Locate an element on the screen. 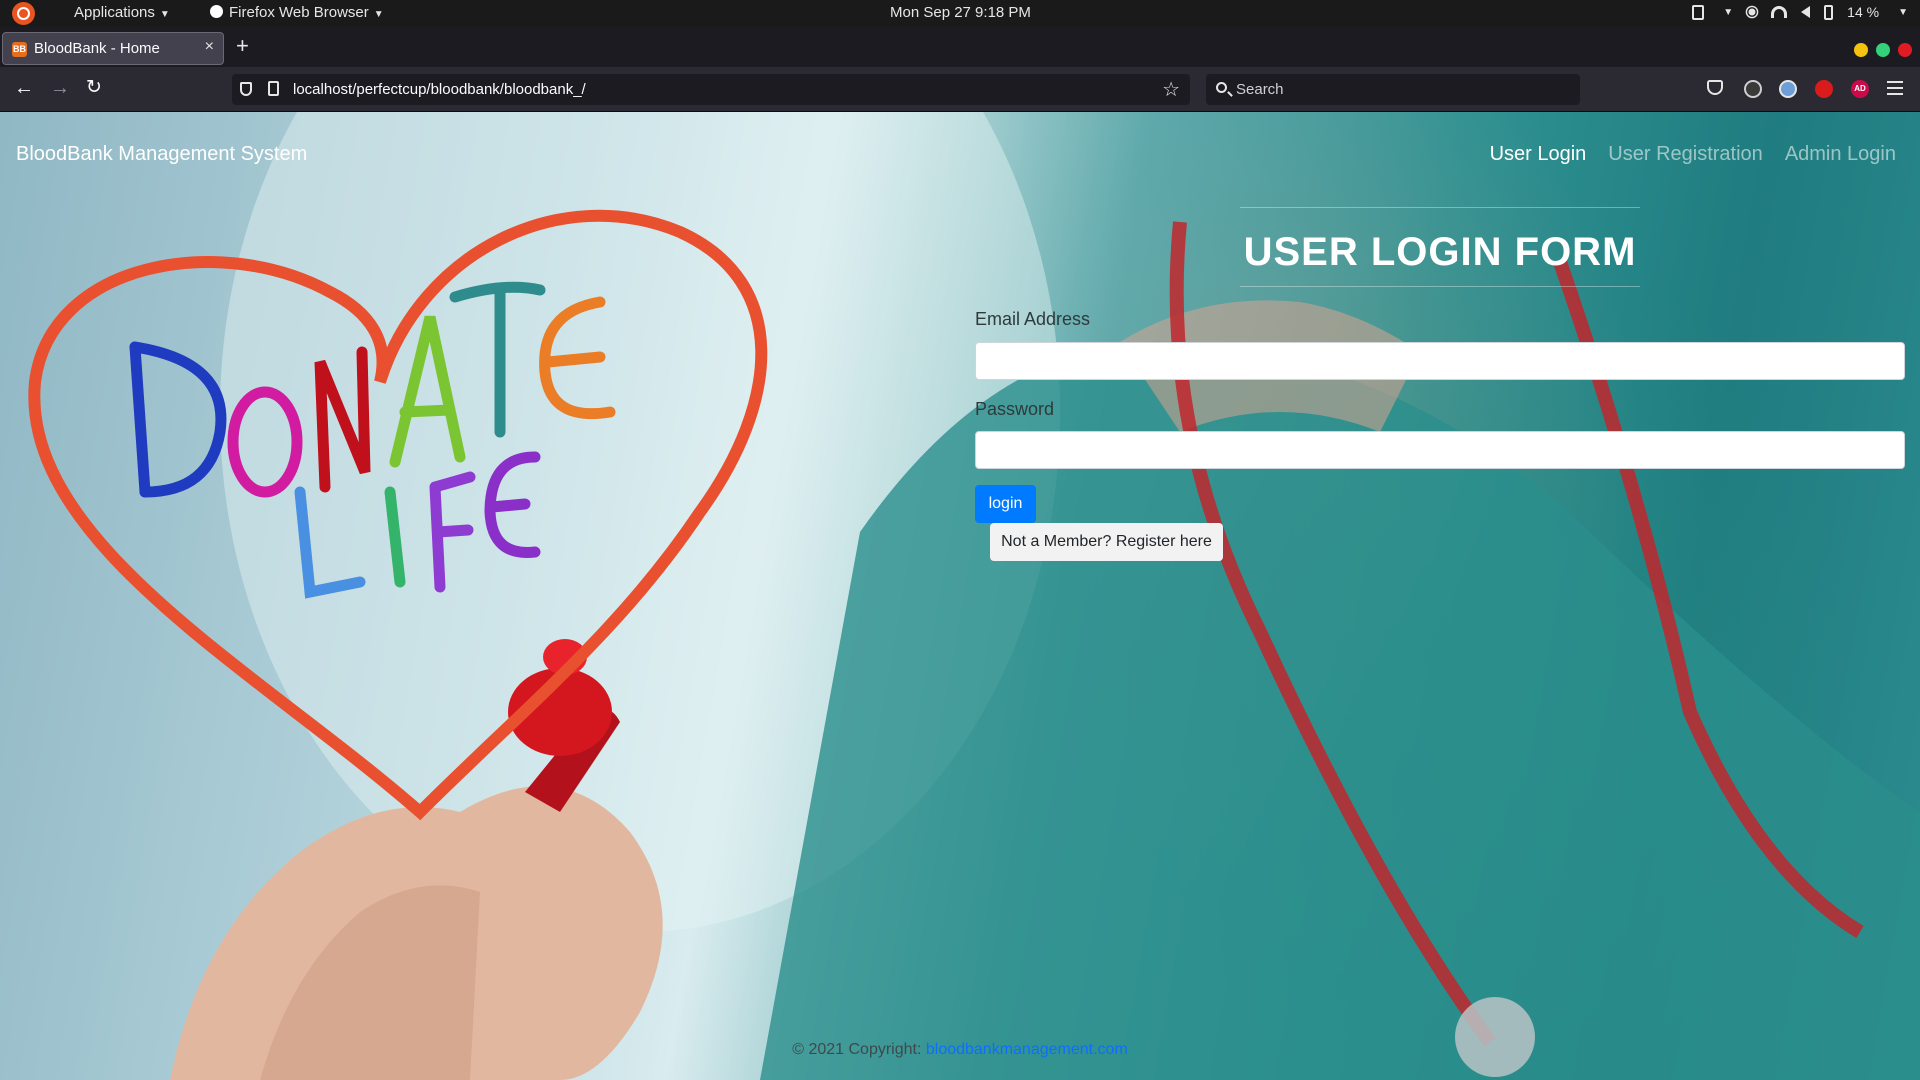 This screenshot has height=1080, width=1920. extension-shield-icon is located at coordinates (1824, 89).